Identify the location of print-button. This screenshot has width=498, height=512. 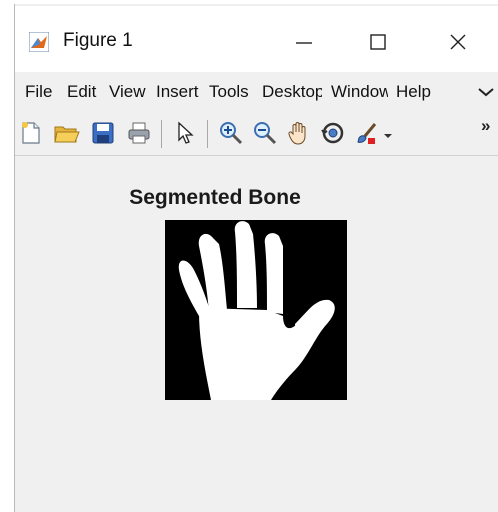
(139, 133).